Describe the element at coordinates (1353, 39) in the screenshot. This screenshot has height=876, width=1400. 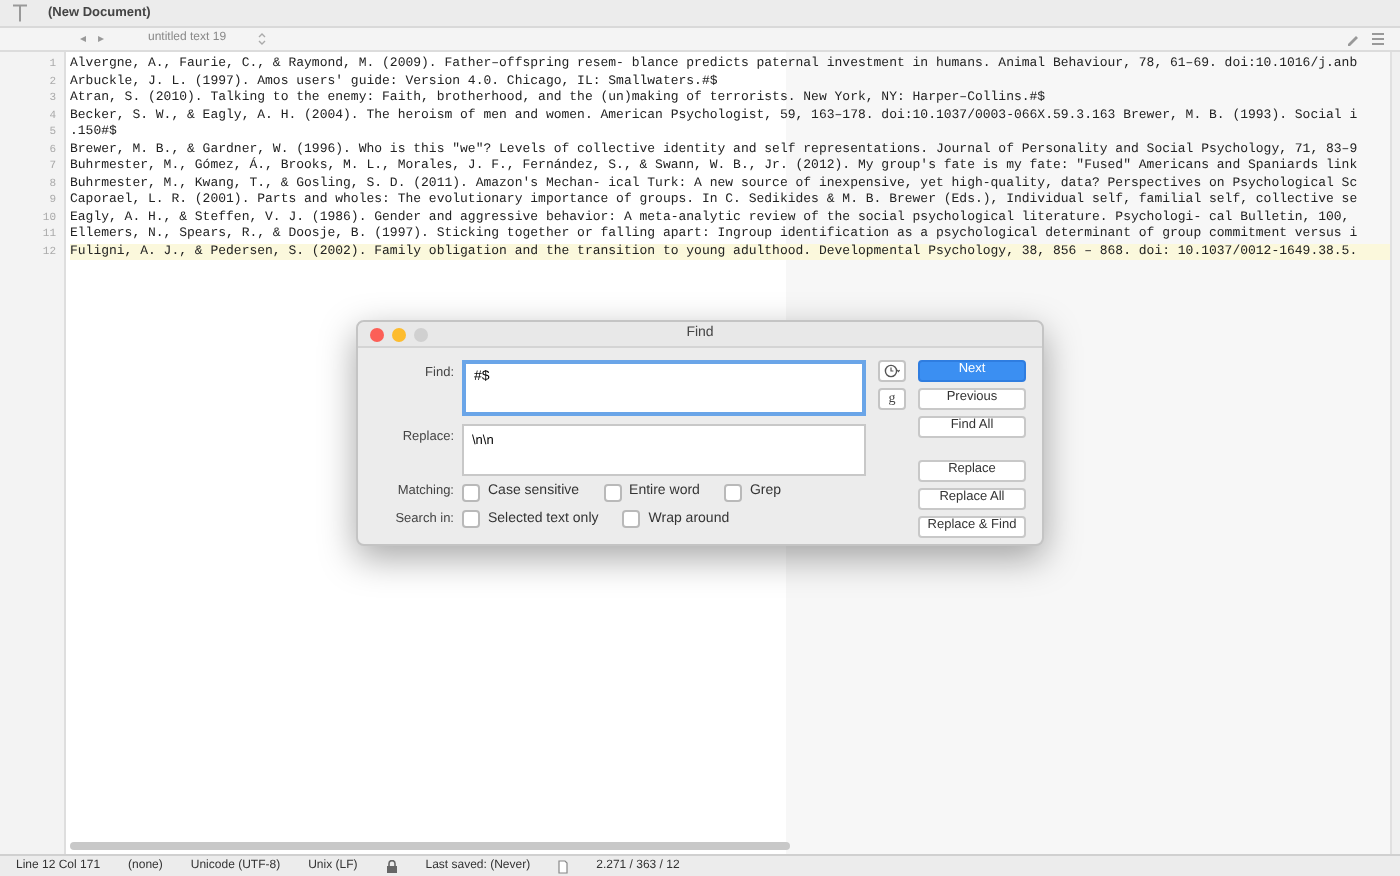
I see `pen-icon` at that location.